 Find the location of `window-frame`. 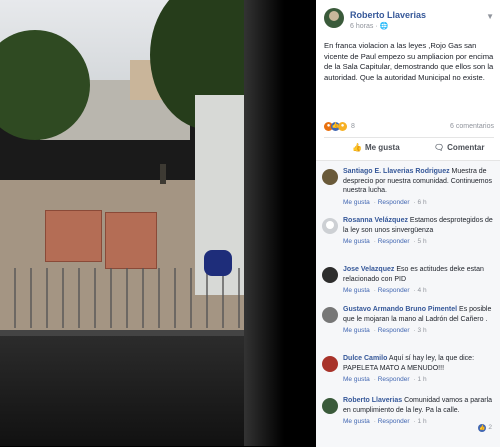

window-frame is located at coordinates (142, 388).